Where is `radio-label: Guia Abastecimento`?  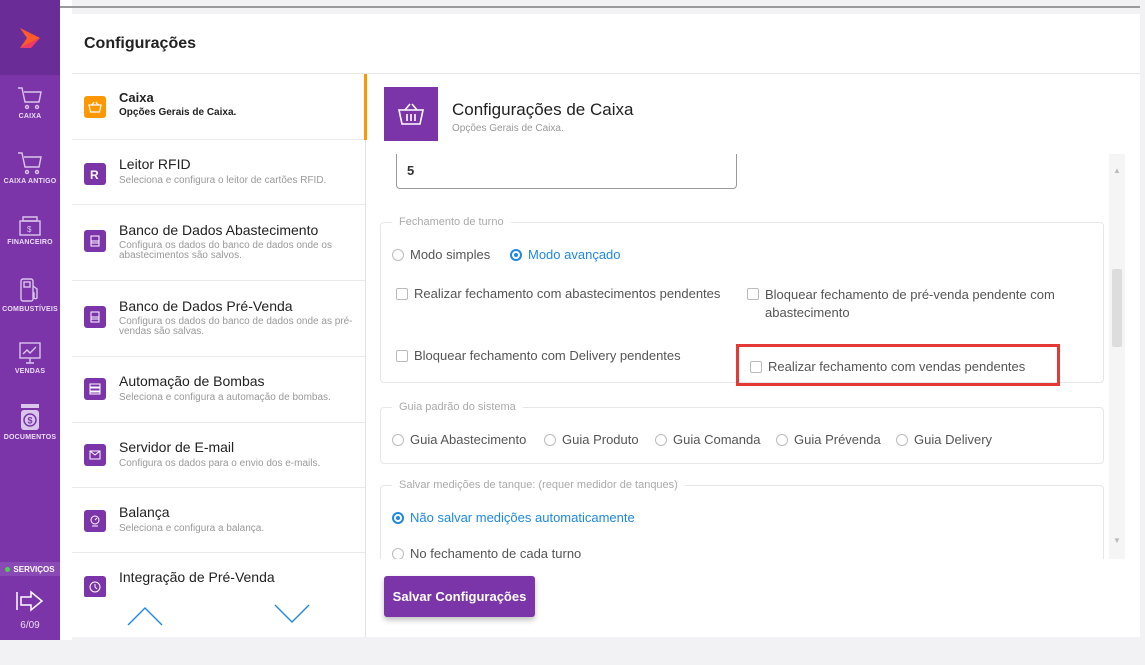
radio-label: Guia Abastecimento is located at coordinates (468, 439).